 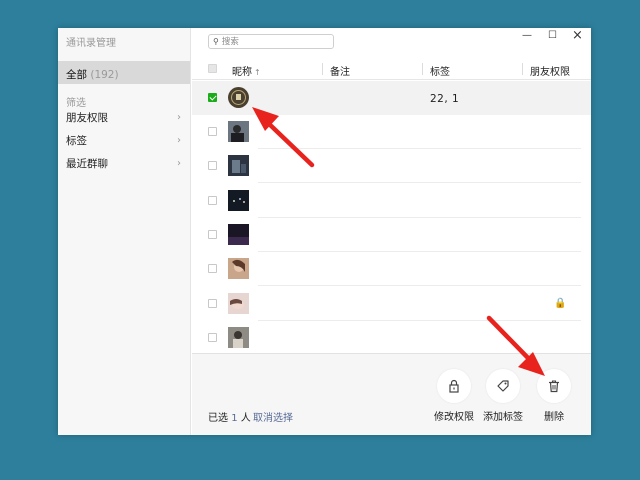 I want to click on arrow-to-delete, so click(x=515, y=345).